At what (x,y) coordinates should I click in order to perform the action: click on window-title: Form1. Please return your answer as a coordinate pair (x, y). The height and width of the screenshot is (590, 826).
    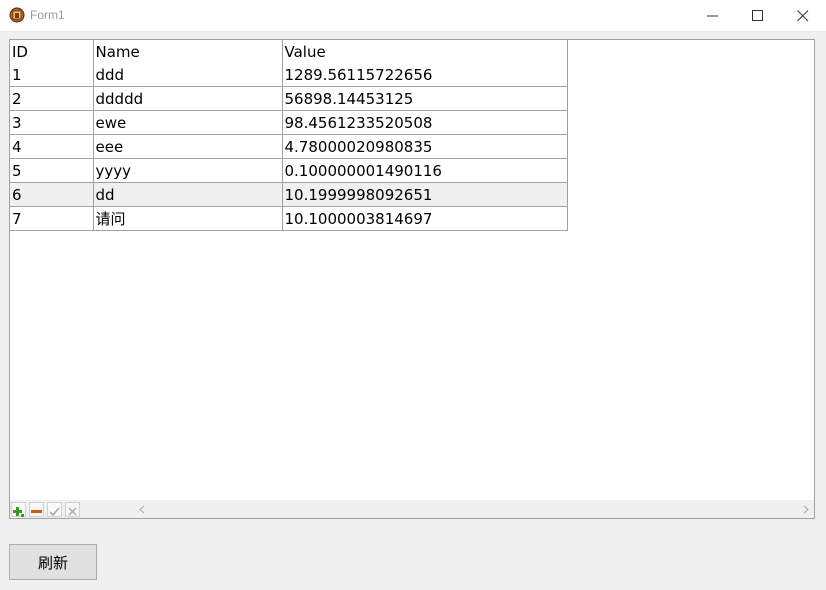
    Looking at the image, I should click on (47, 15).